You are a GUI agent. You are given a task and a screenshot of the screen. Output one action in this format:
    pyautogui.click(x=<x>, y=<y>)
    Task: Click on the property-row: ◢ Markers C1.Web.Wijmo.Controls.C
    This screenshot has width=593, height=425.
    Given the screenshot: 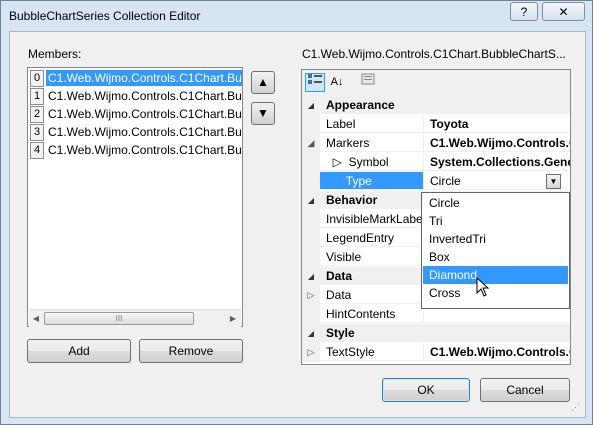 What is the action you would take?
    pyautogui.click(x=436, y=143)
    